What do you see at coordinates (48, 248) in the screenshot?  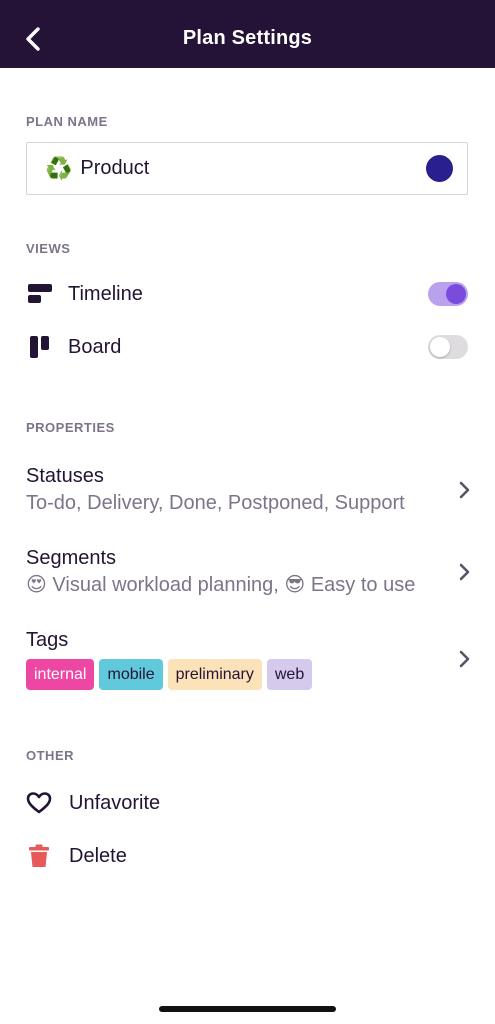 I see `views-section-label: VIEWS` at bounding box center [48, 248].